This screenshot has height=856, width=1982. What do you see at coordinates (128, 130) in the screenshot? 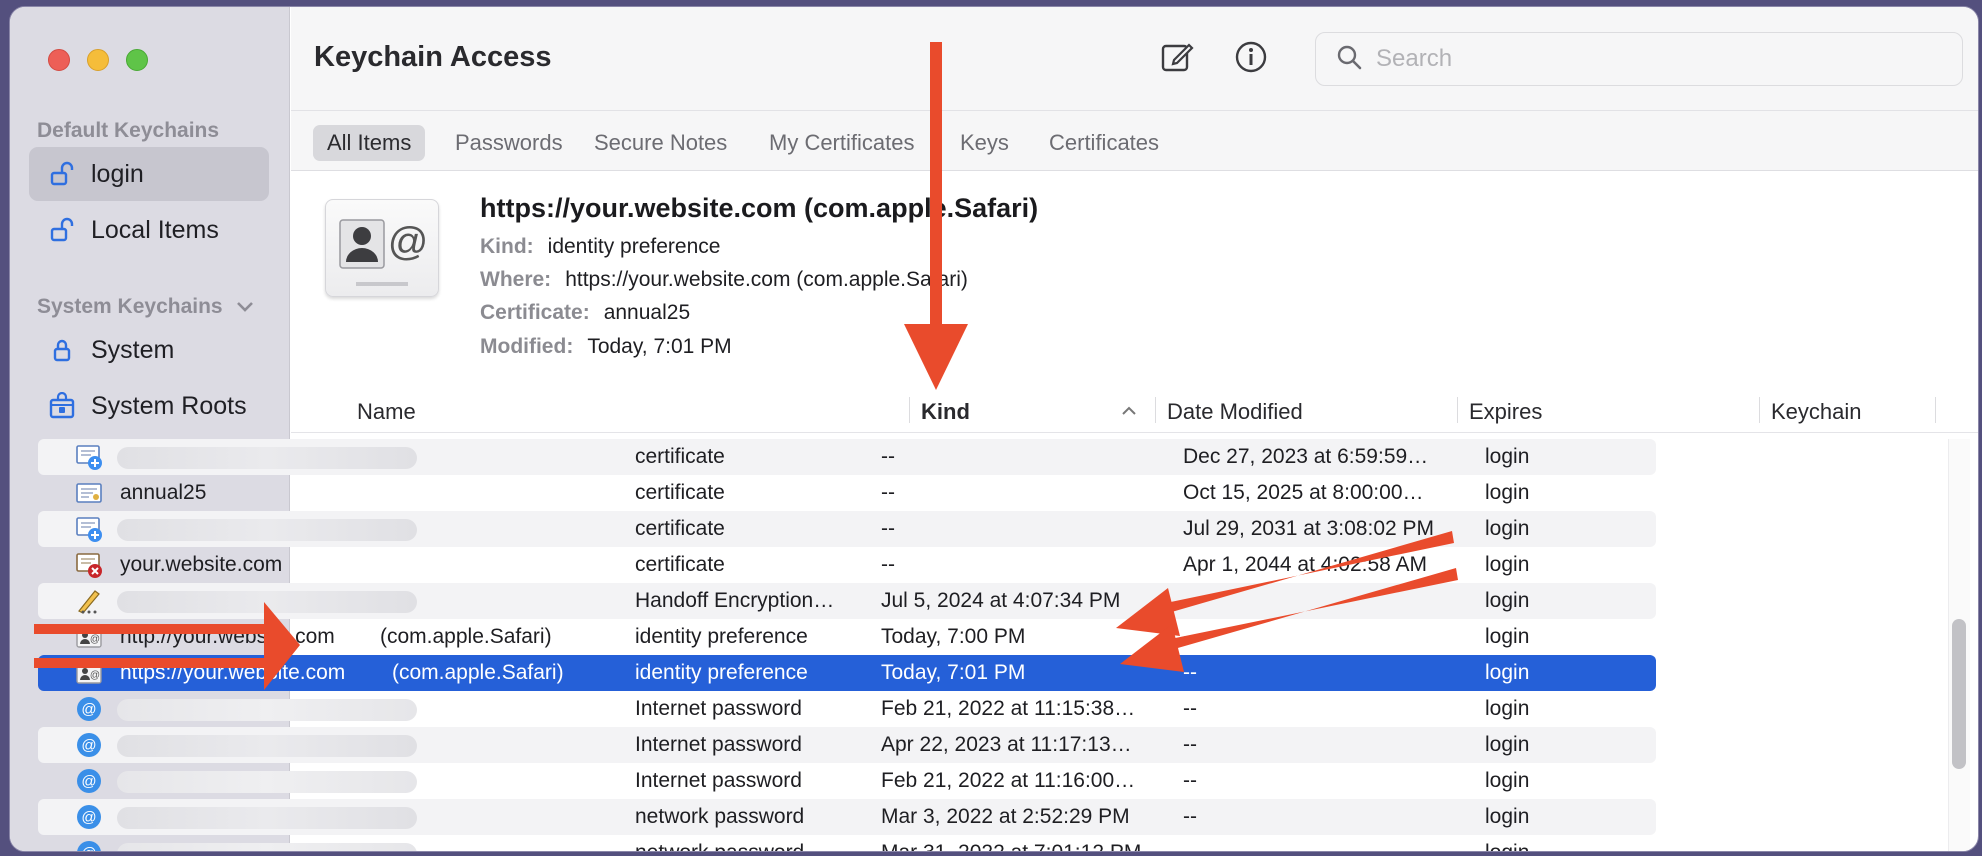
I see `default-keychains-header: Default Keychains` at bounding box center [128, 130].